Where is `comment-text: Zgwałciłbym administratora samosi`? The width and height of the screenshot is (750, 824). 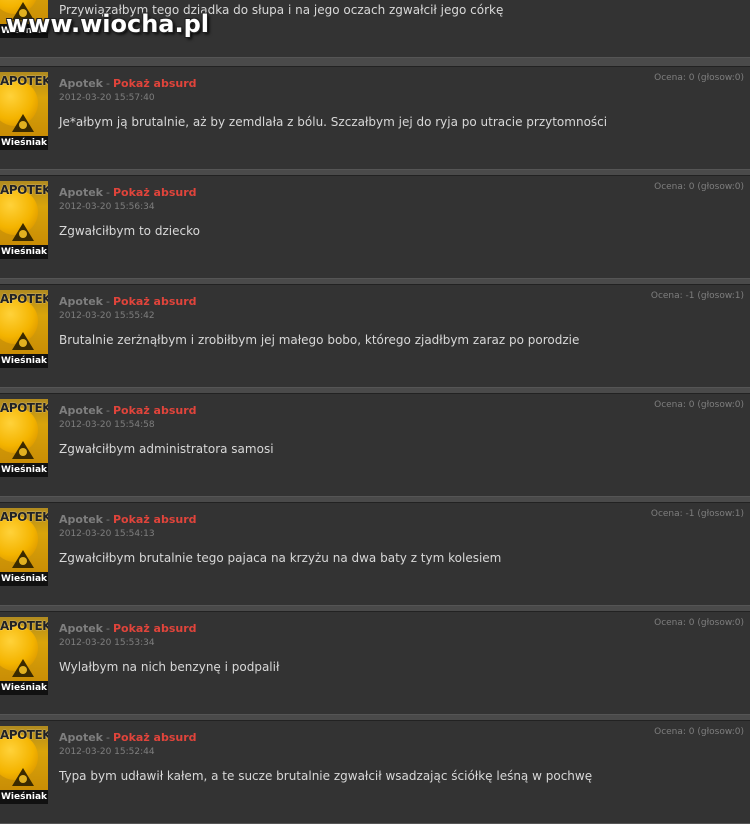
comment-text: Zgwałciłbym administratora samosi is located at coordinates (166, 449).